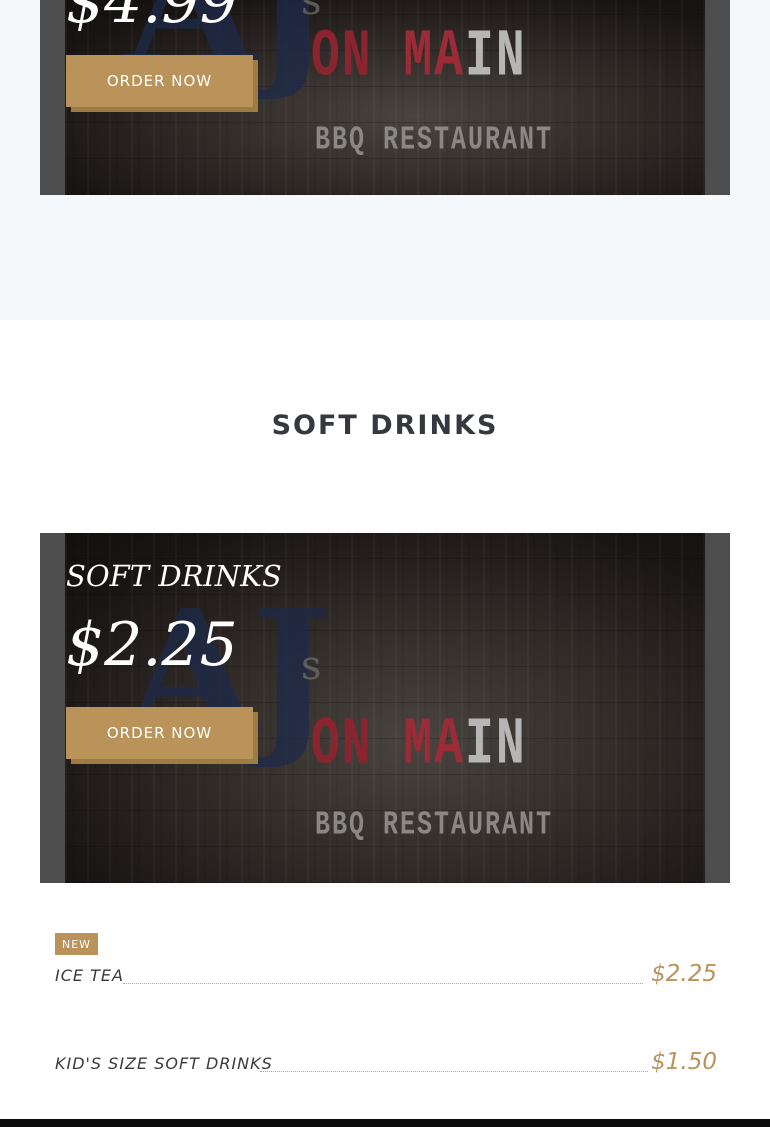 This screenshot has width=770, height=1127. I want to click on menu-item: ICE TEA $2.25, so click(386, 971).